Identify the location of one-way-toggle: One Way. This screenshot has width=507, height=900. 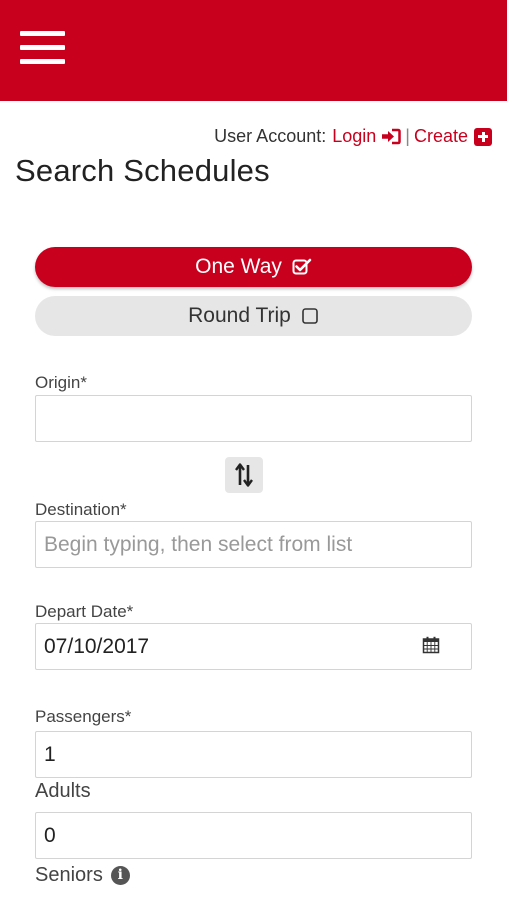
(253, 267).